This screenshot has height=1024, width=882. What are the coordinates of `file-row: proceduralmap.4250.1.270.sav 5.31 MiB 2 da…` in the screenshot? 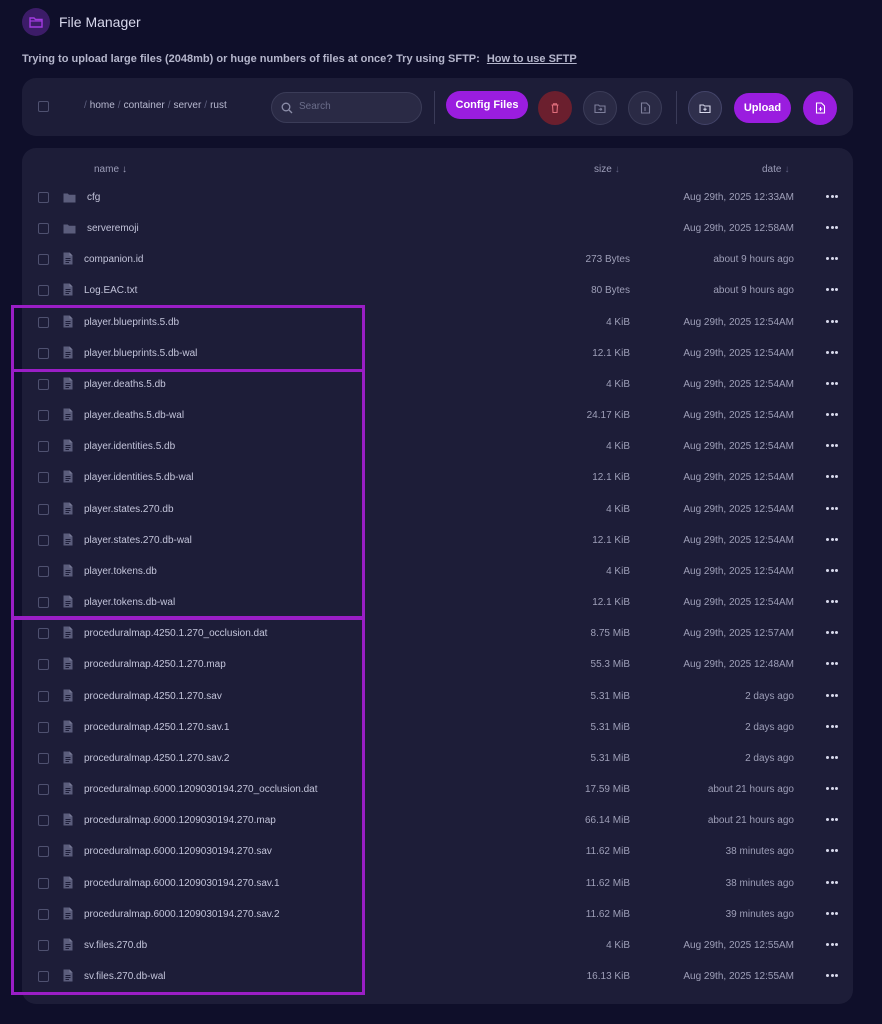 It's located at (437, 696).